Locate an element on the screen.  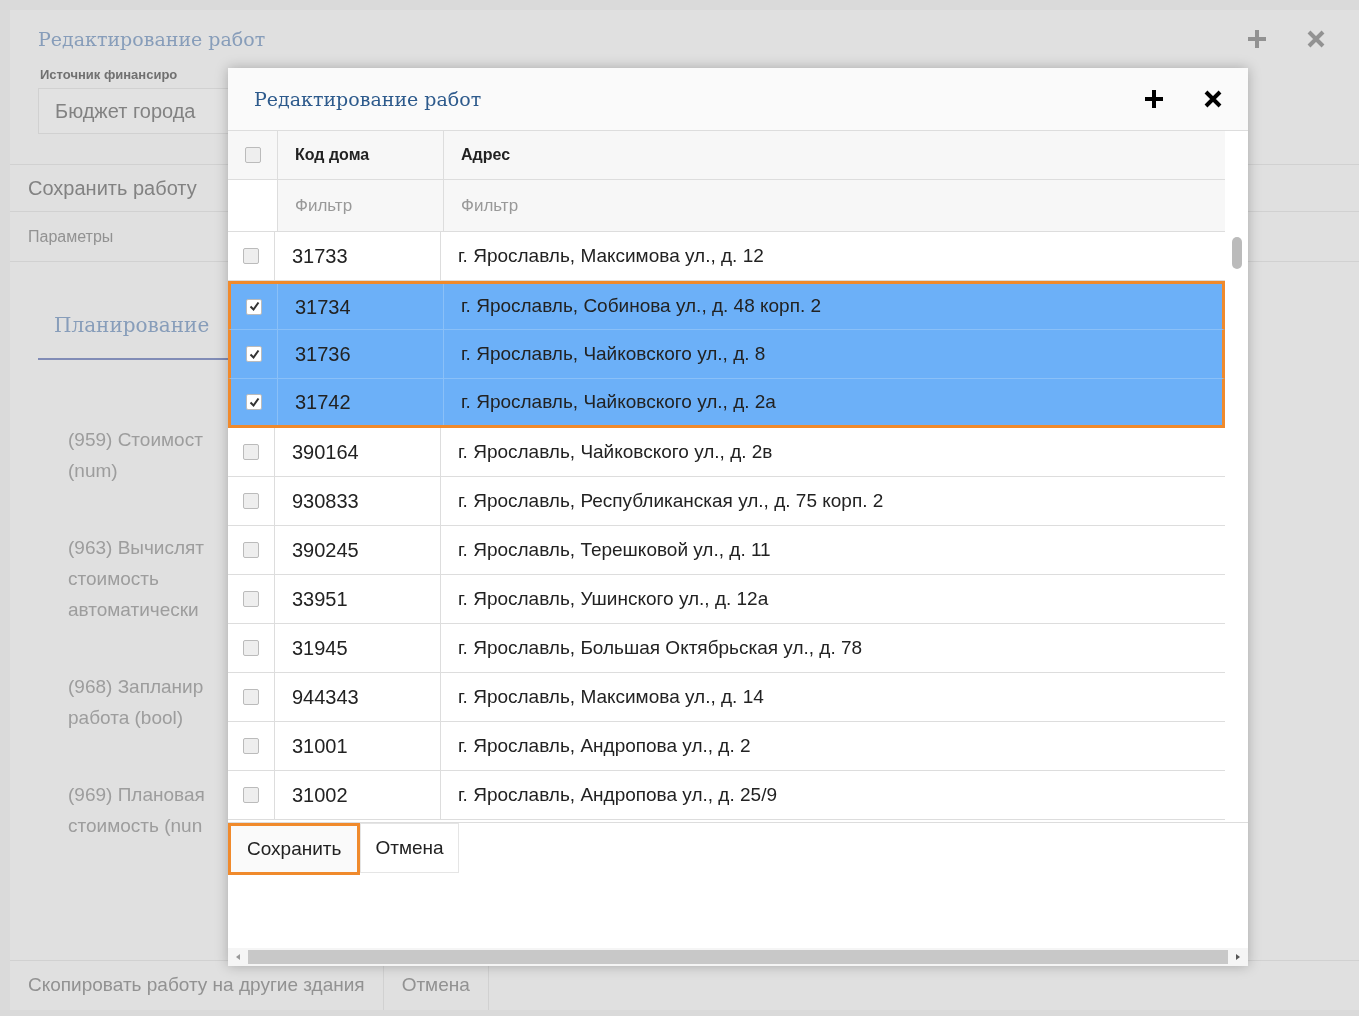
parameter-label: (963) Вычислят стоимость автоматически is located at coordinates (136, 579).